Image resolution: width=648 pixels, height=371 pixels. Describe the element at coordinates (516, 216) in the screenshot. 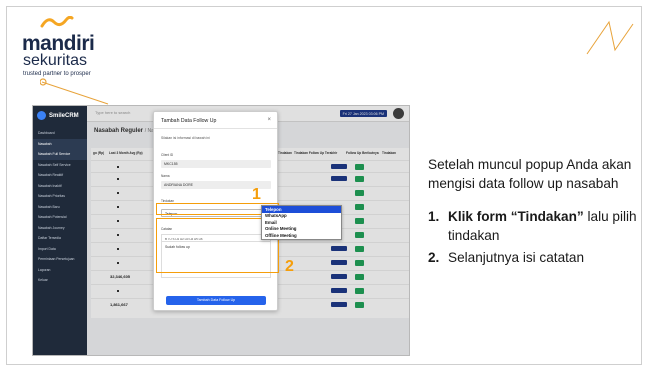

I see `step-emphasis: Klik form “Tindakan”` at that location.